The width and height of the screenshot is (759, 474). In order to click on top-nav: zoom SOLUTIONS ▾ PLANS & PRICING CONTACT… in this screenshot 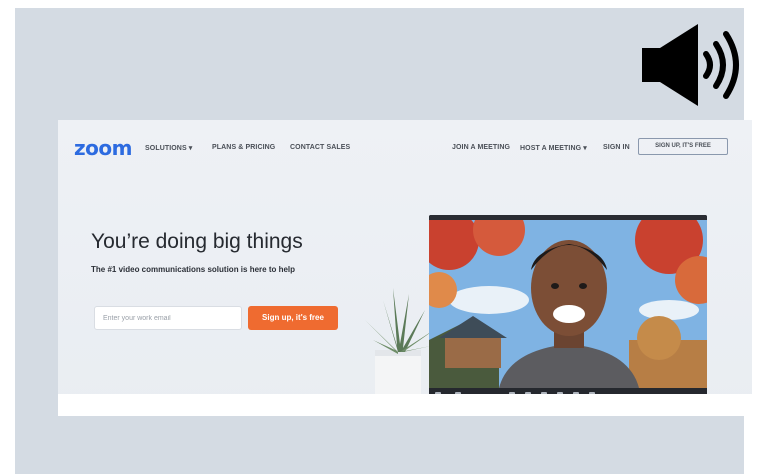, I will do `click(405, 148)`.